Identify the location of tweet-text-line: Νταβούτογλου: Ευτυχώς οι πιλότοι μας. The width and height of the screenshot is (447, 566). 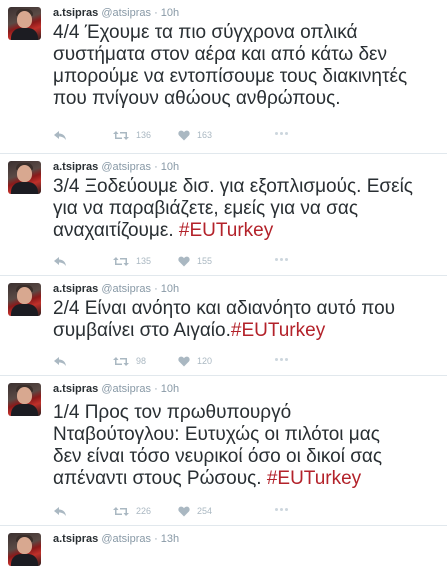
(216, 434).